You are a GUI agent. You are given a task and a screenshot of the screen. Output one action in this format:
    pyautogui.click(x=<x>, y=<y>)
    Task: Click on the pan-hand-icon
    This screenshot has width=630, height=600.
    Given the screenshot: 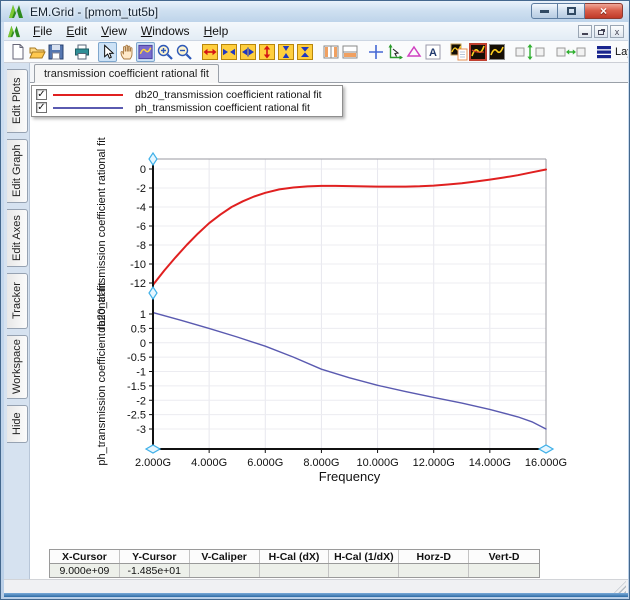 What is the action you would take?
    pyautogui.click(x=126, y=52)
    